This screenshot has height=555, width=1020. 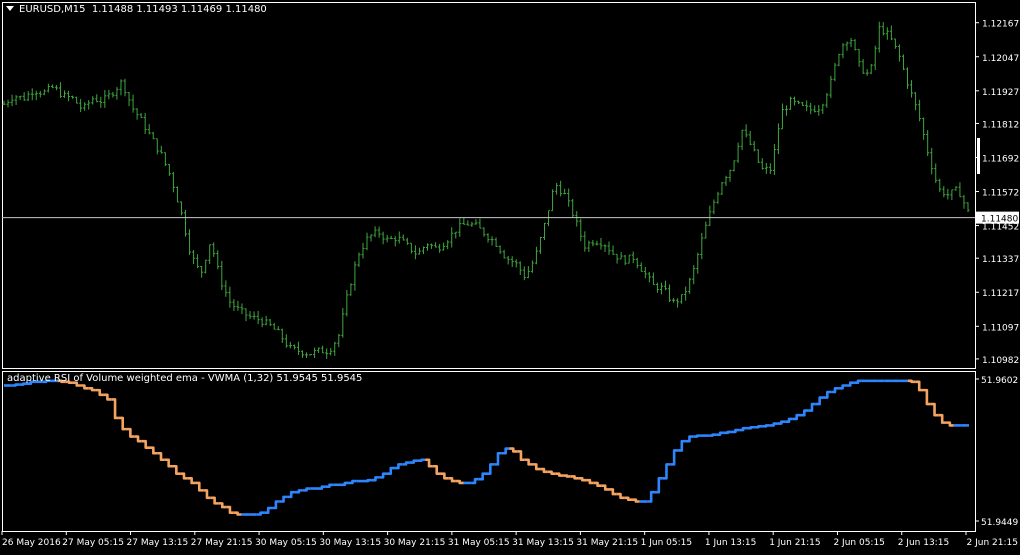 I want to click on ohlc-quote: 1.11488 1.11493 1.11469 1.11480, so click(x=179, y=9).